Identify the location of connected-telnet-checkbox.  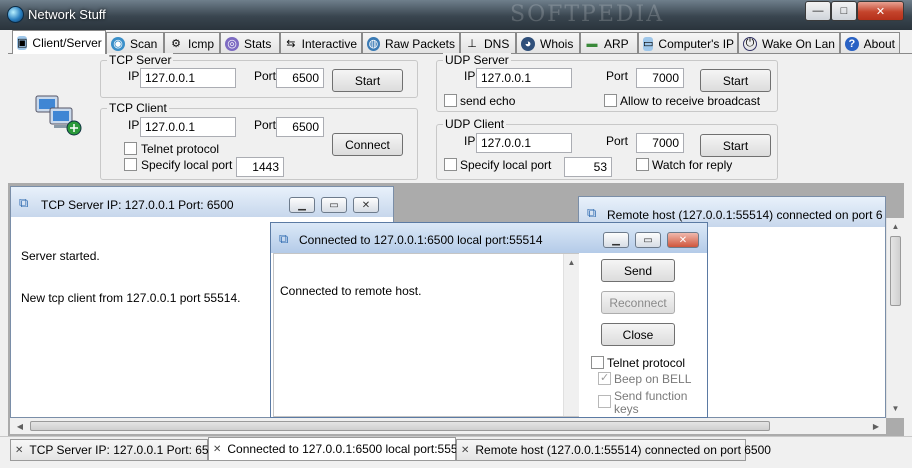
(597, 362).